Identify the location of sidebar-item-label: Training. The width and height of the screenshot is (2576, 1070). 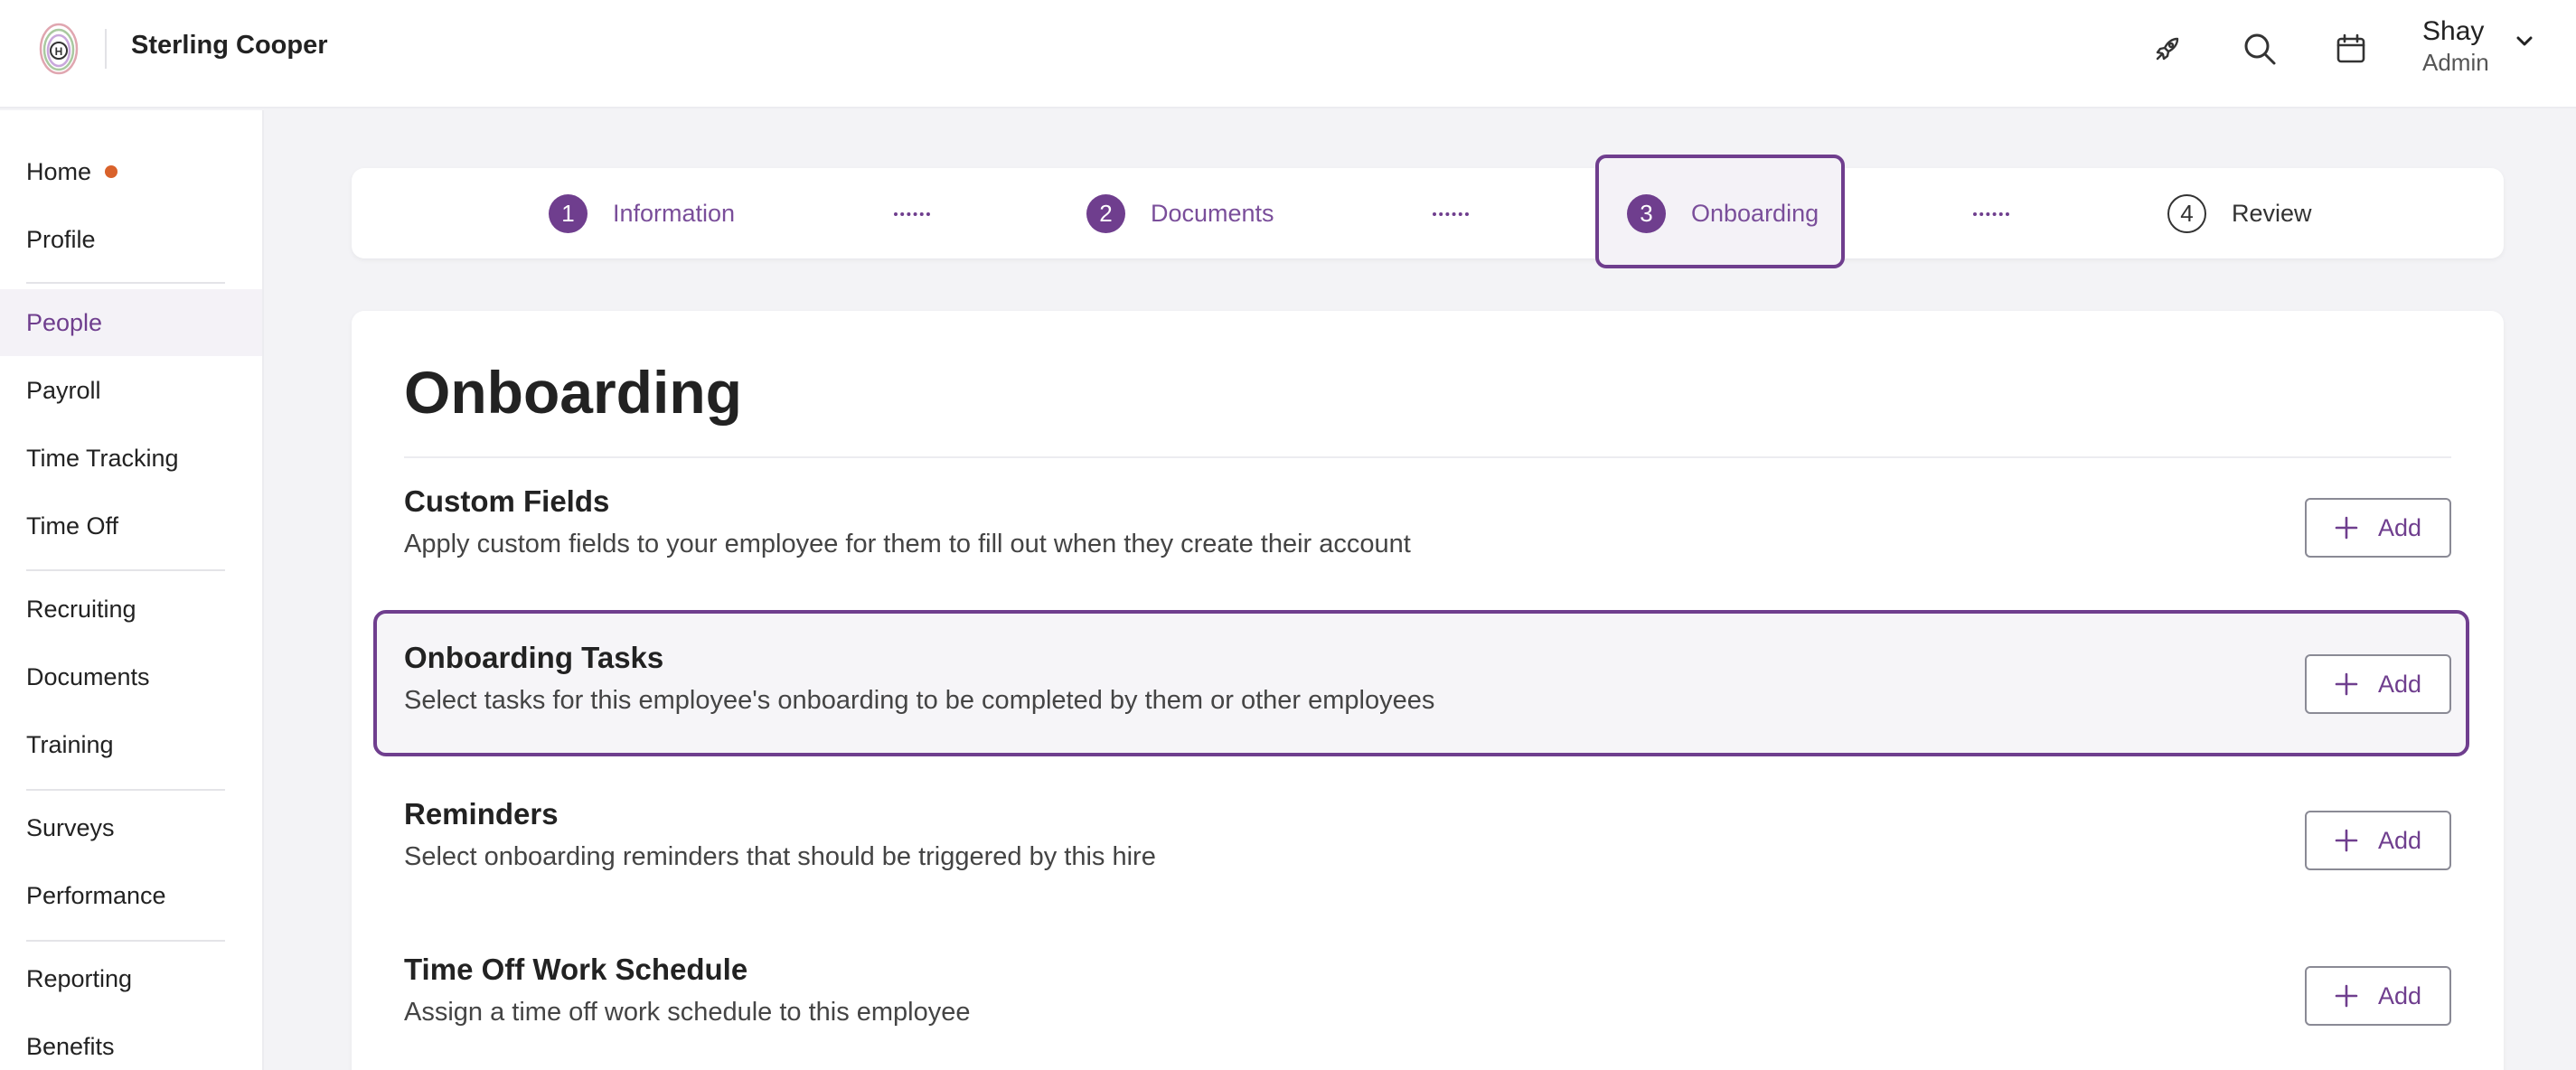
(70, 744).